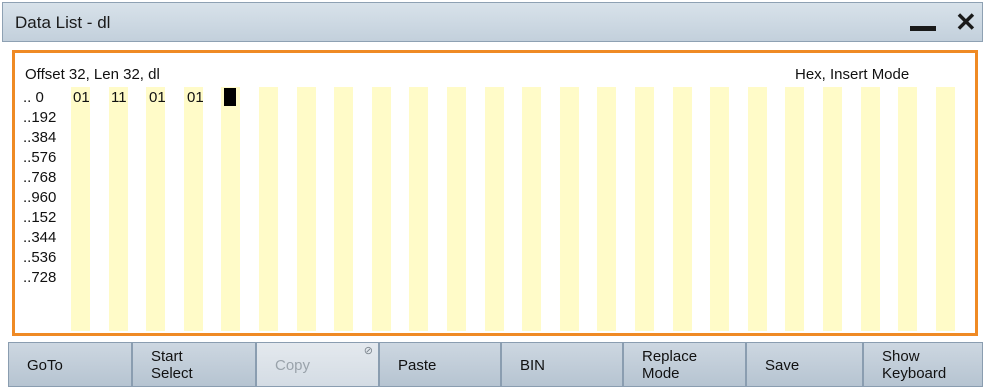 Image resolution: width=987 pixels, height=387 pixels. Describe the element at coordinates (923, 28) in the screenshot. I see `minimize-icon` at that location.